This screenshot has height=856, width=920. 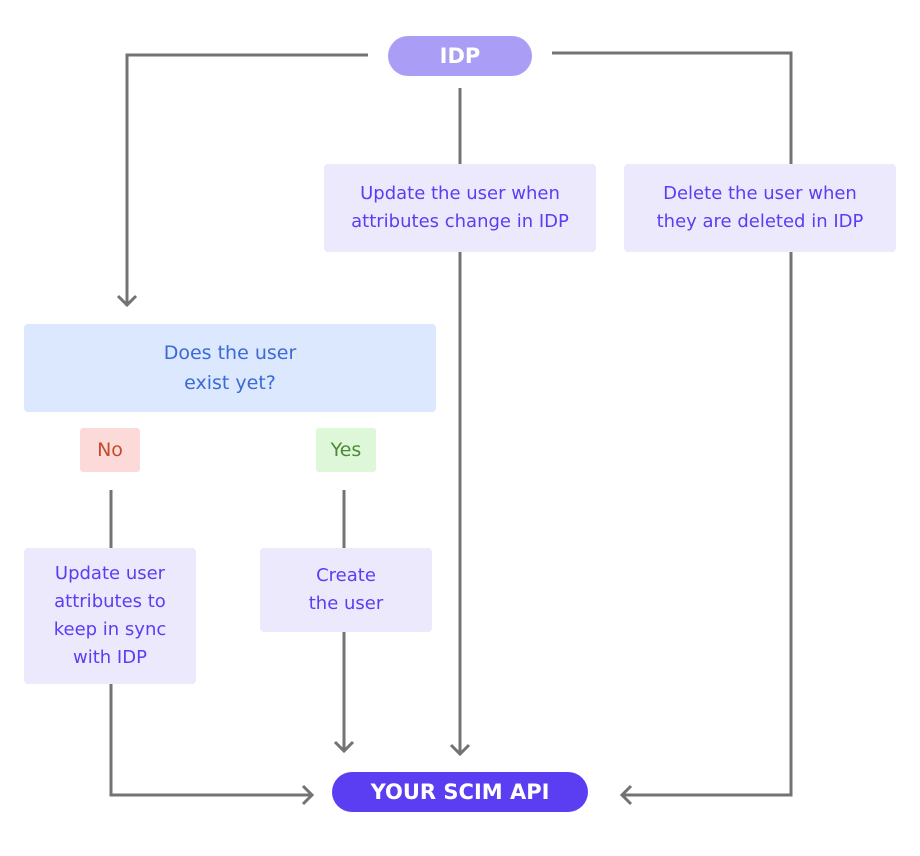 I want to click on create-user-label: Create the user, so click(x=346, y=589).